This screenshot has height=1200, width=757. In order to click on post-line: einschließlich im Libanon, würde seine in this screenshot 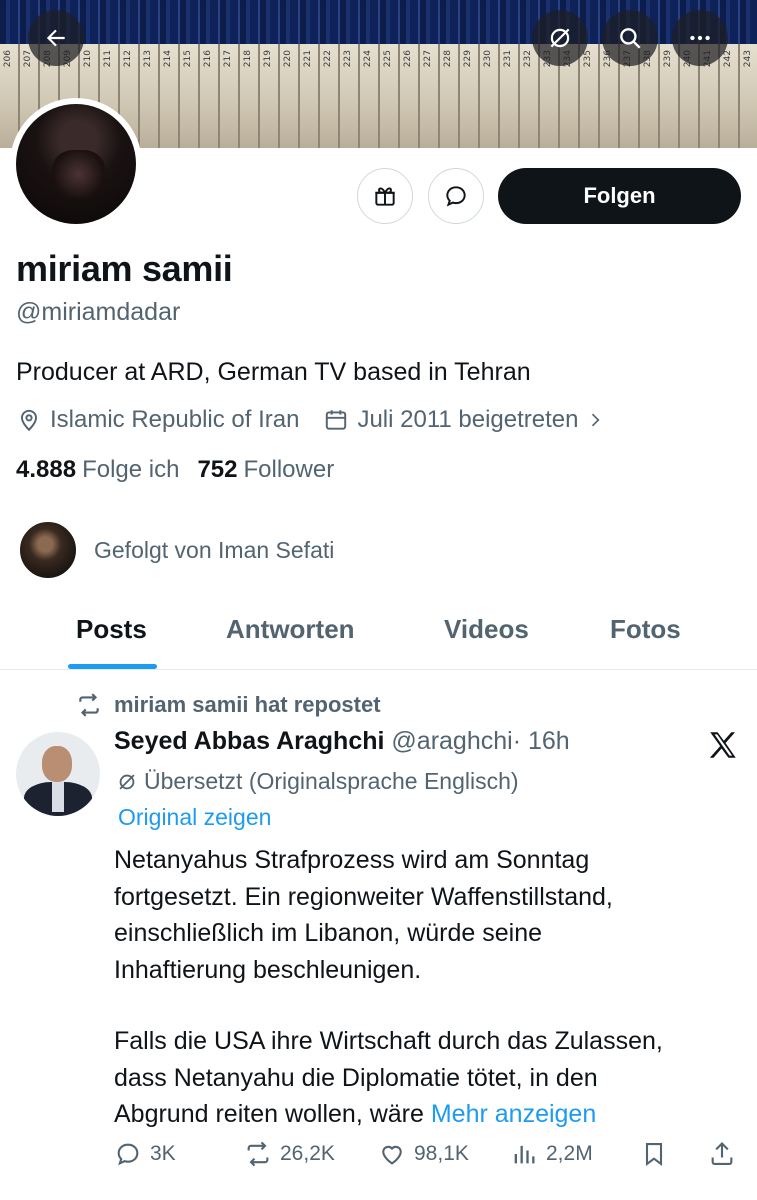, I will do `click(328, 933)`.